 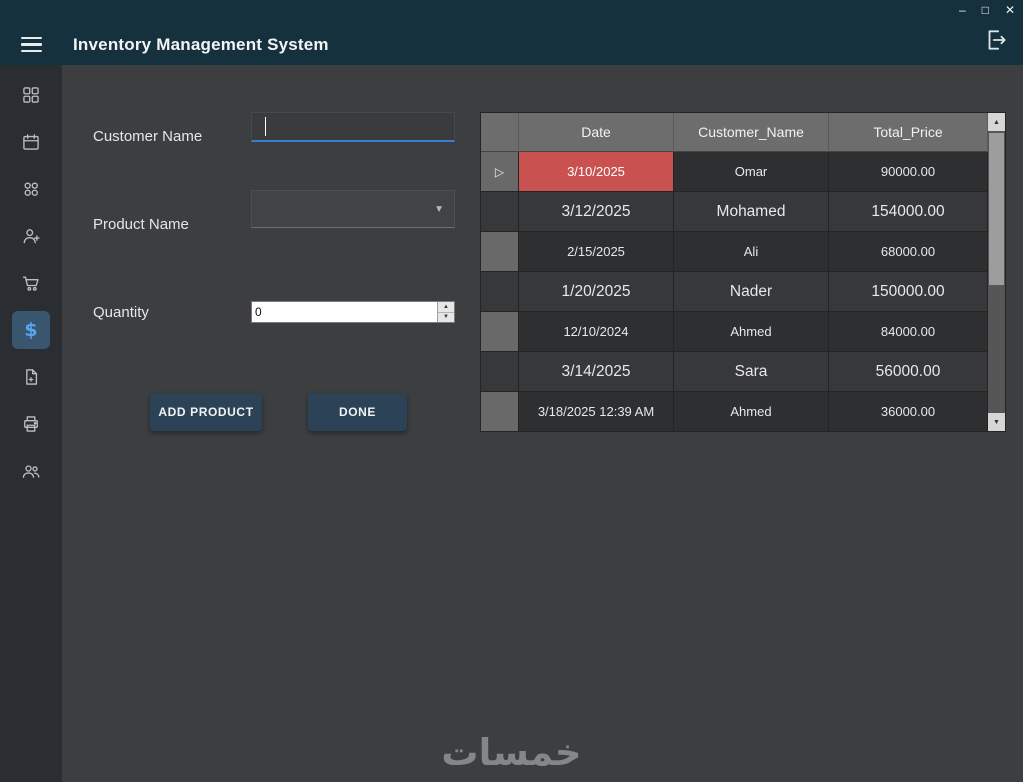 What do you see at coordinates (446, 307) in the screenshot?
I see `spin-up-button: ▲` at bounding box center [446, 307].